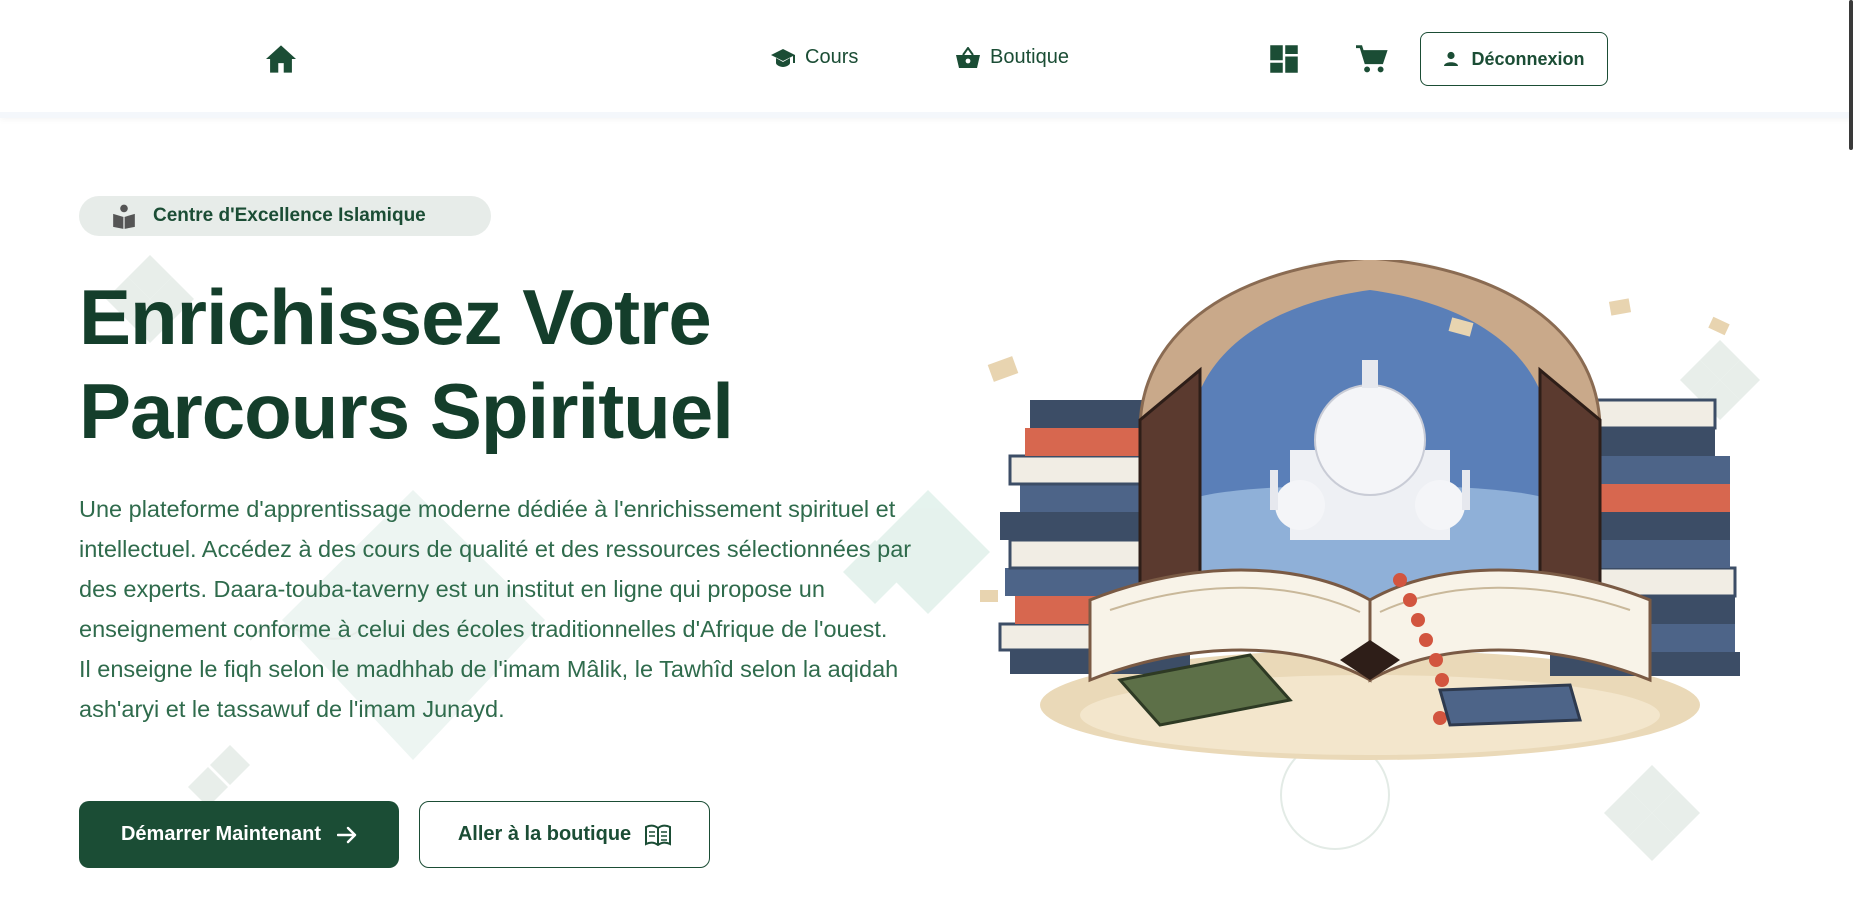 This screenshot has width=1853, height=912. What do you see at coordinates (124, 216) in the screenshot?
I see `reading-book-icon` at bounding box center [124, 216].